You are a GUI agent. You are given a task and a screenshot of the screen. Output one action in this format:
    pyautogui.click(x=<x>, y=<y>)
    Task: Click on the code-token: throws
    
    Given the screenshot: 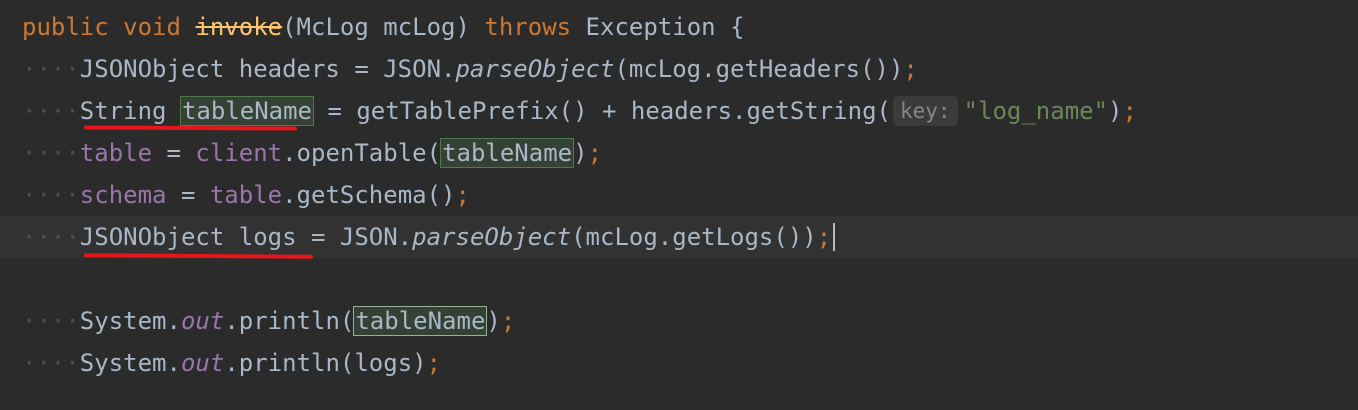 What is the action you would take?
    pyautogui.click(x=528, y=27)
    